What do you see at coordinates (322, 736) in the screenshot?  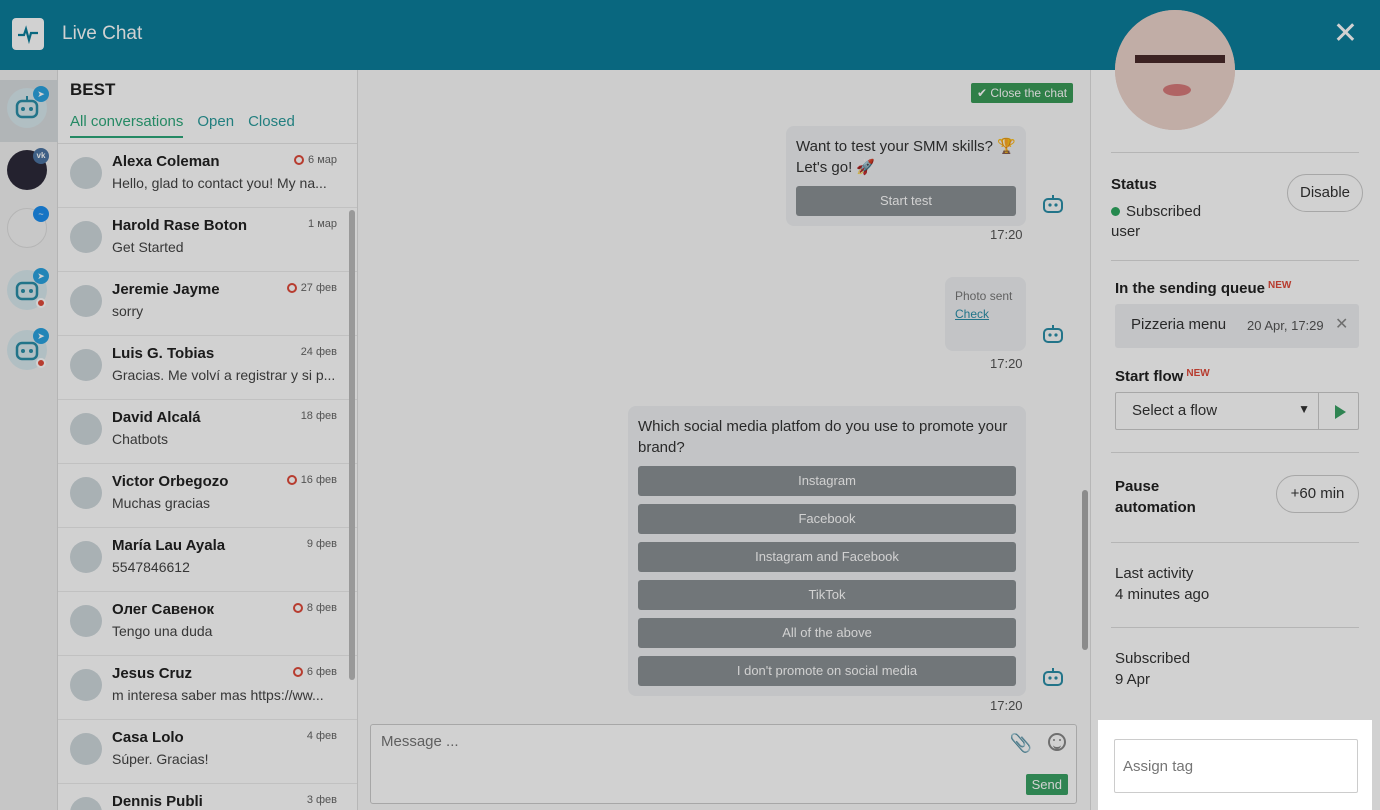 I see `conversation-date: 4 фев` at bounding box center [322, 736].